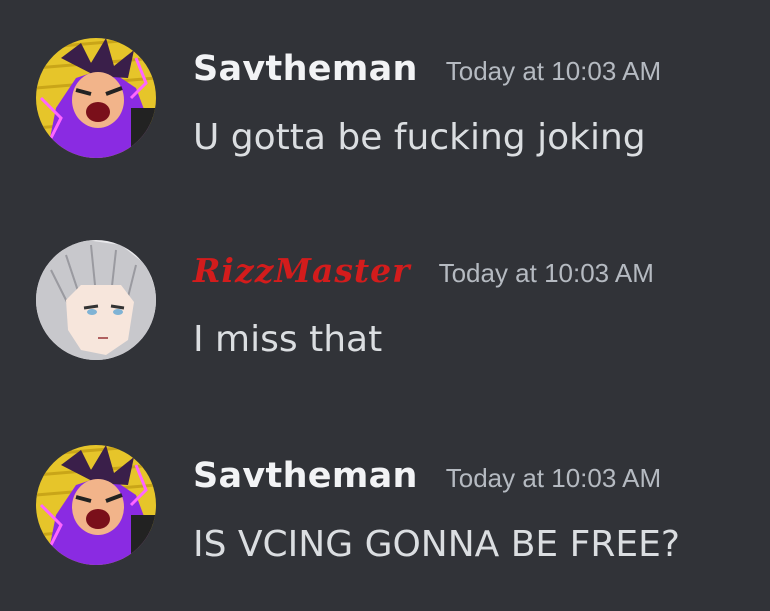 The height and width of the screenshot is (611, 770). I want to click on message-content: U gotta be fucking joking, so click(419, 137).